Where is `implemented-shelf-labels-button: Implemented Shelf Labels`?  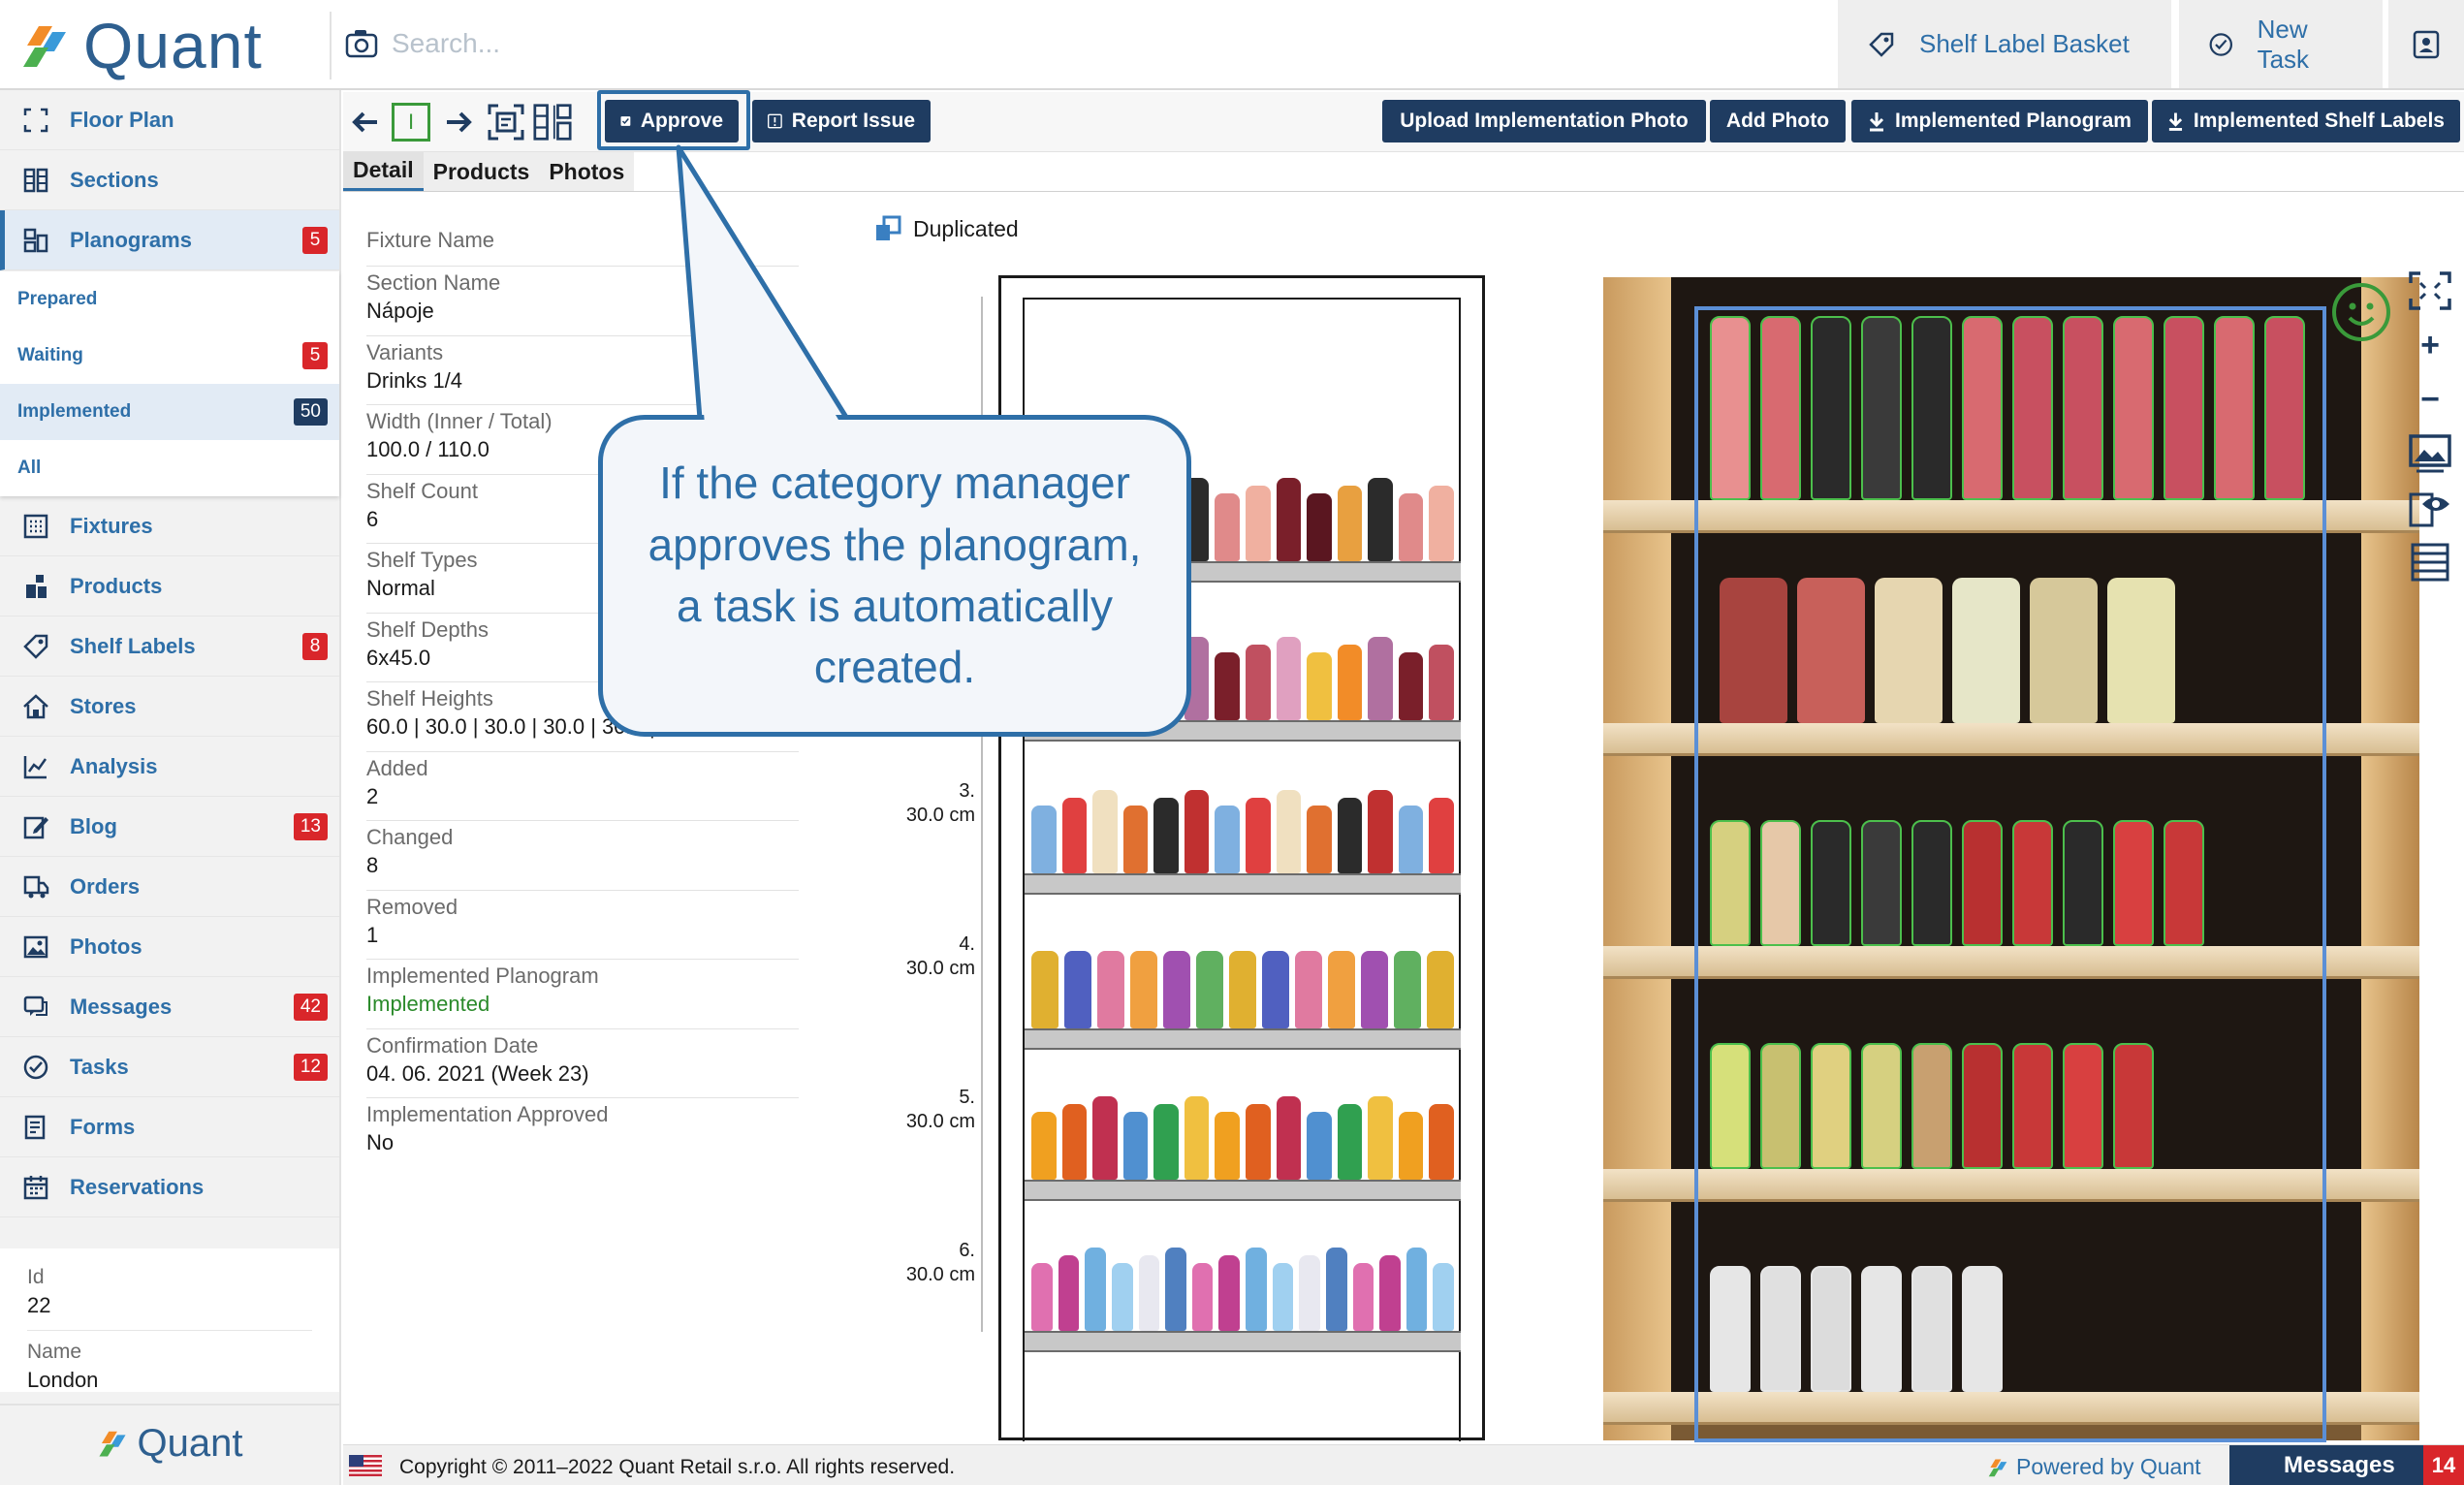
implemented-shelf-labels-button: Implemented Shelf Labels is located at coordinates (2306, 121).